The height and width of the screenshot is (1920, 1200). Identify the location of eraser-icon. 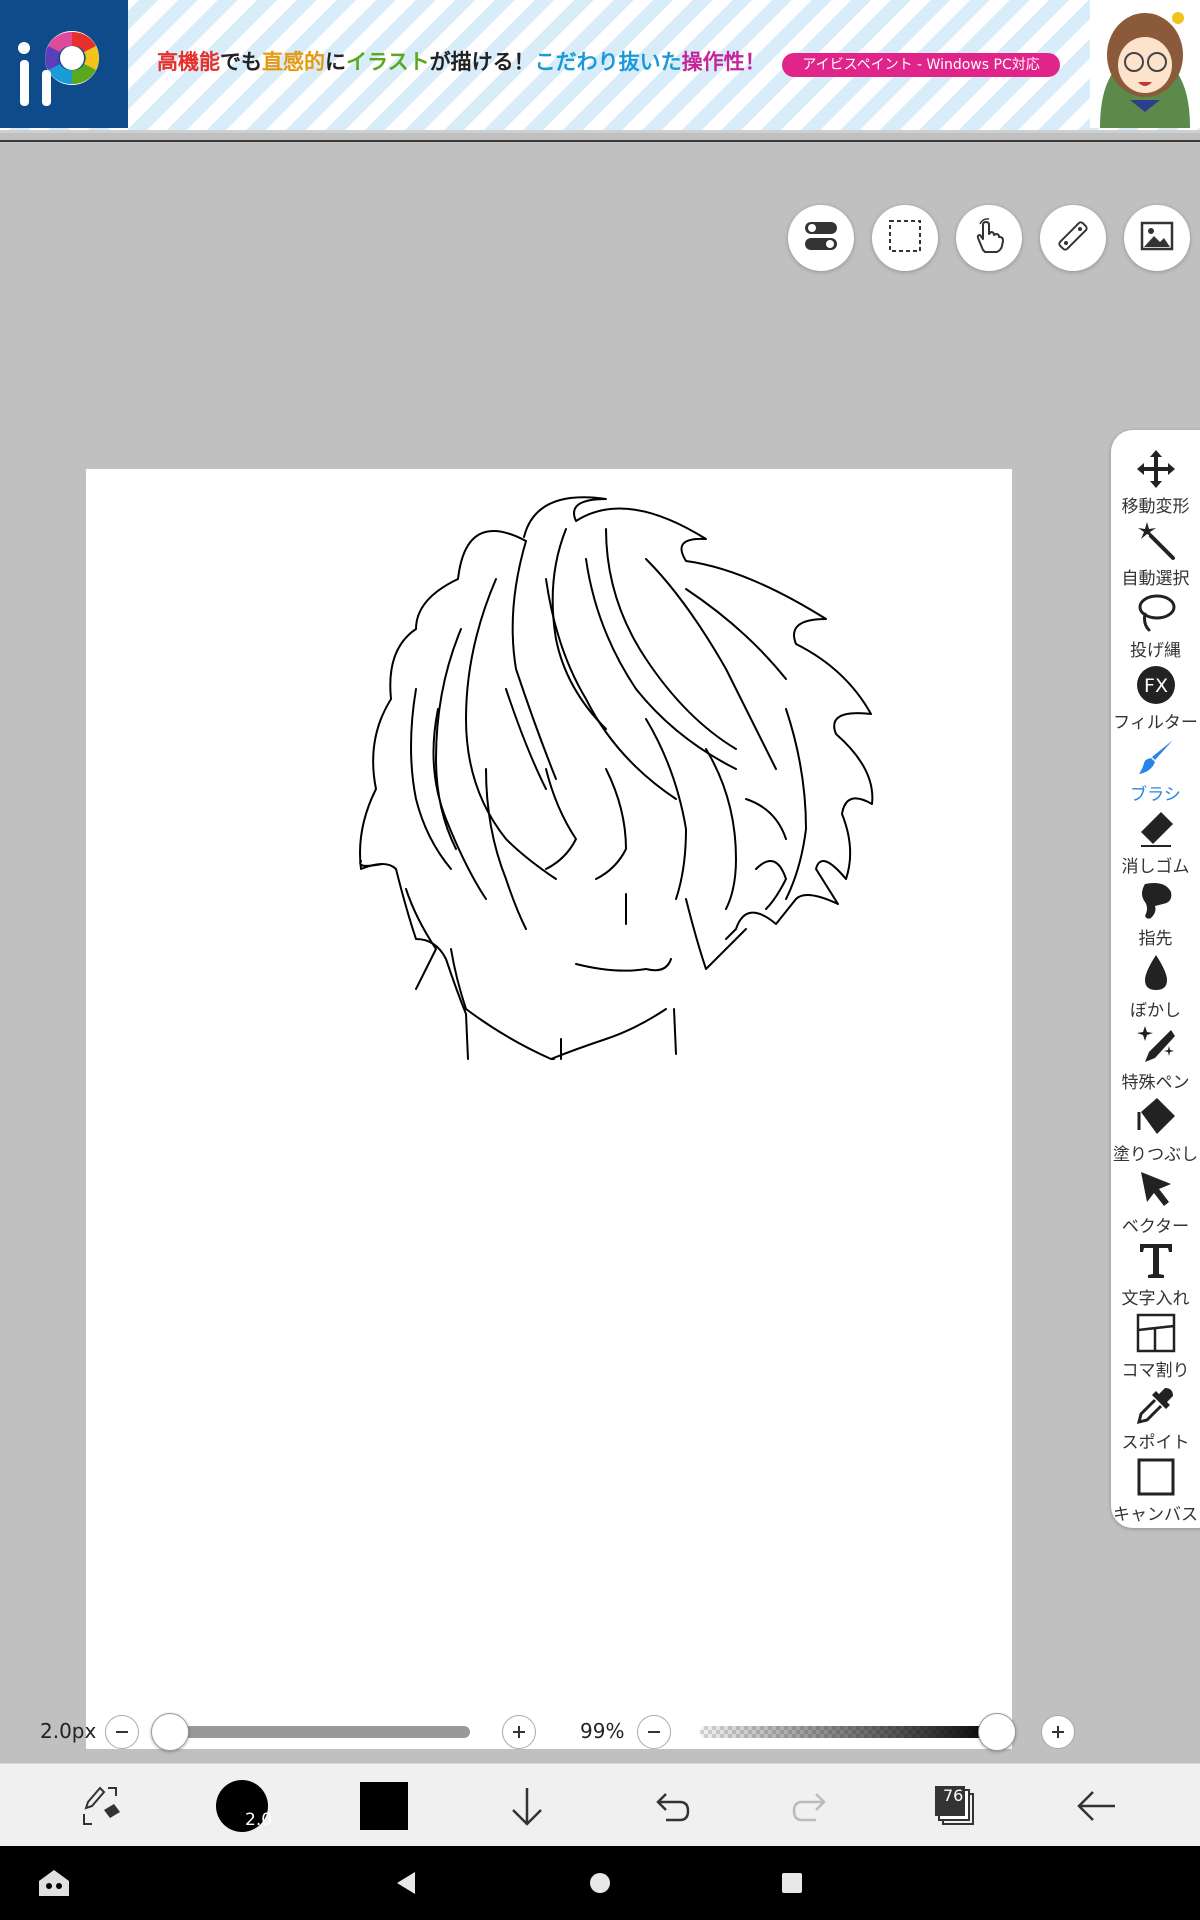
(1157, 829).